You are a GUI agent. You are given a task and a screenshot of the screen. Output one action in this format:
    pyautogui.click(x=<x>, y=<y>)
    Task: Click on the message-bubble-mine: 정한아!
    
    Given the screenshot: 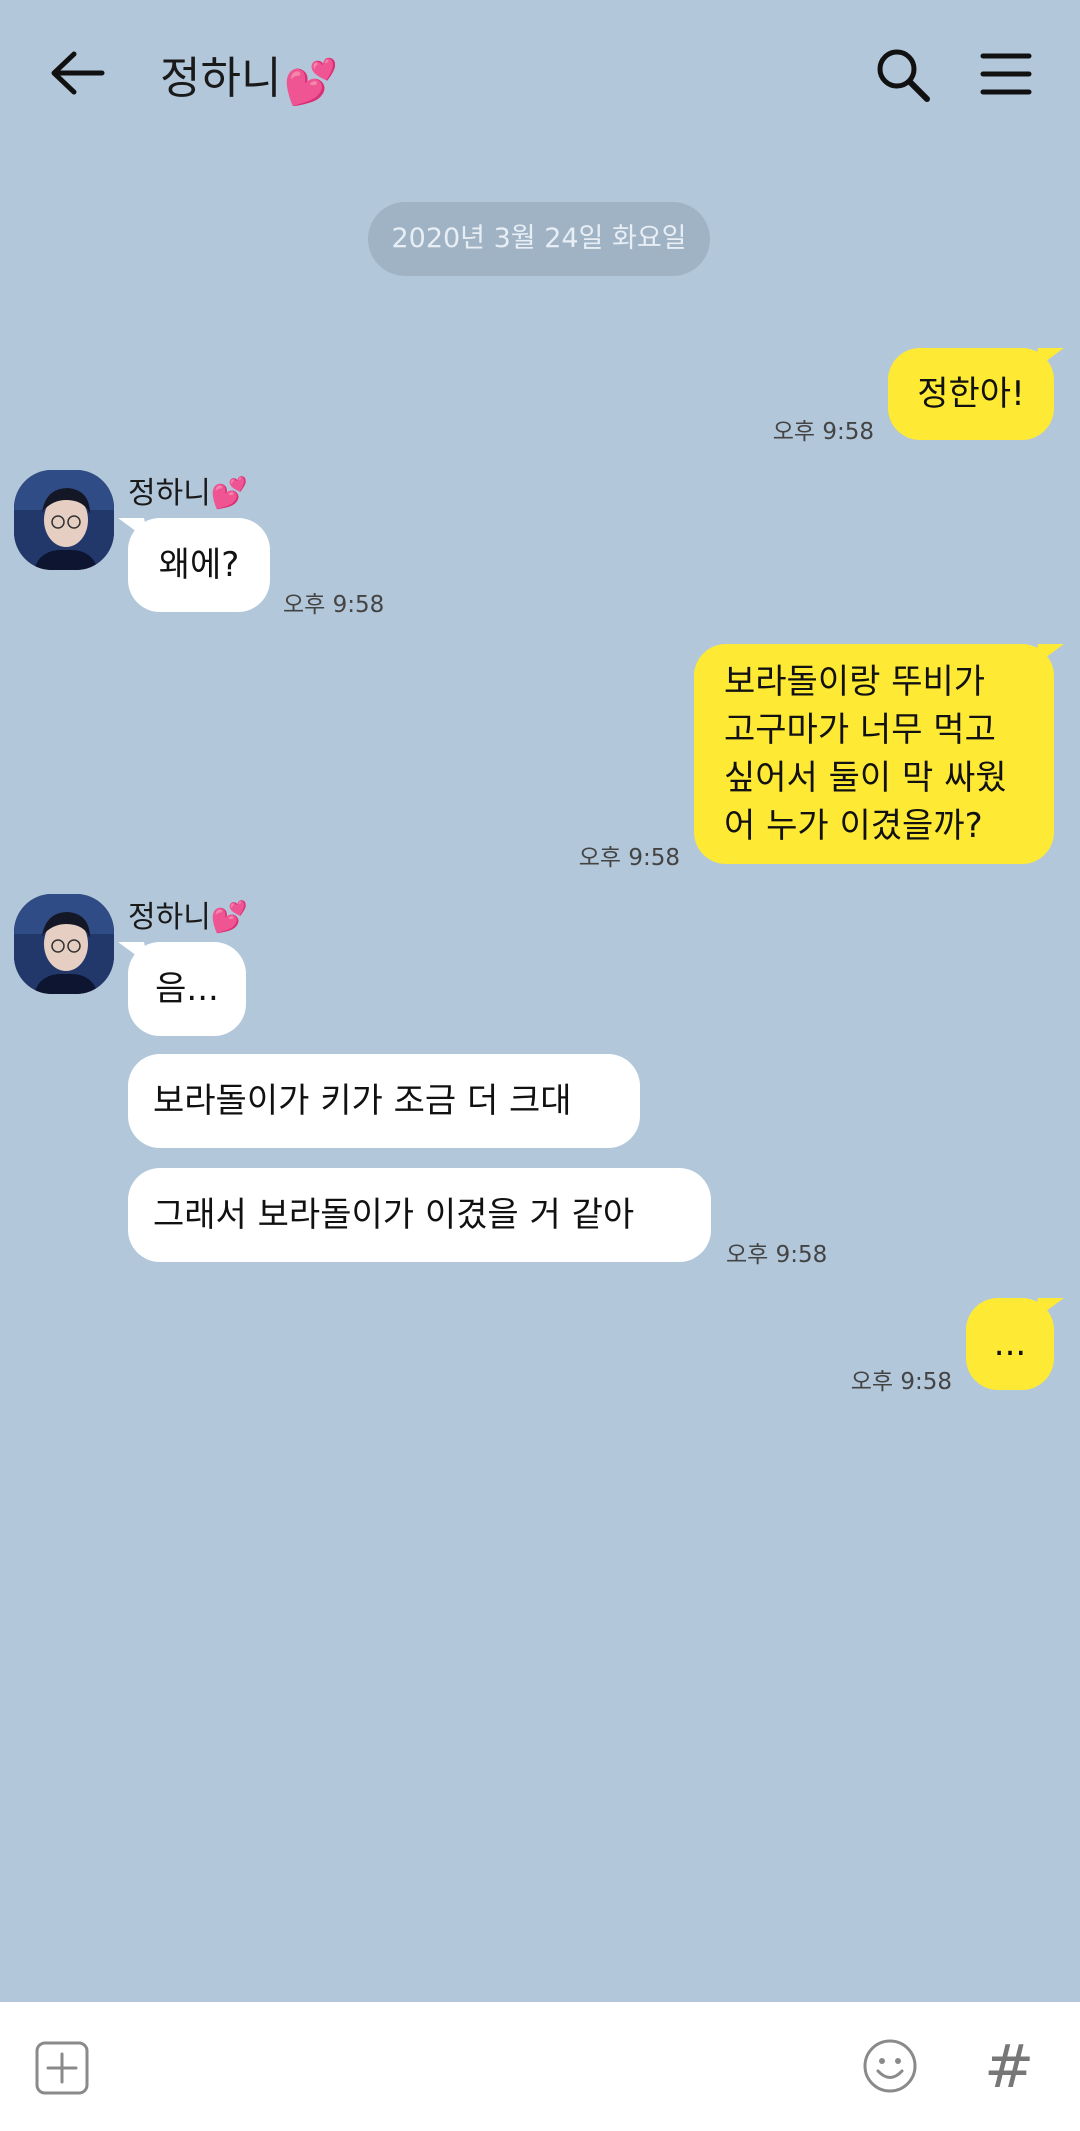 What is the action you would take?
    pyautogui.click(x=971, y=394)
    